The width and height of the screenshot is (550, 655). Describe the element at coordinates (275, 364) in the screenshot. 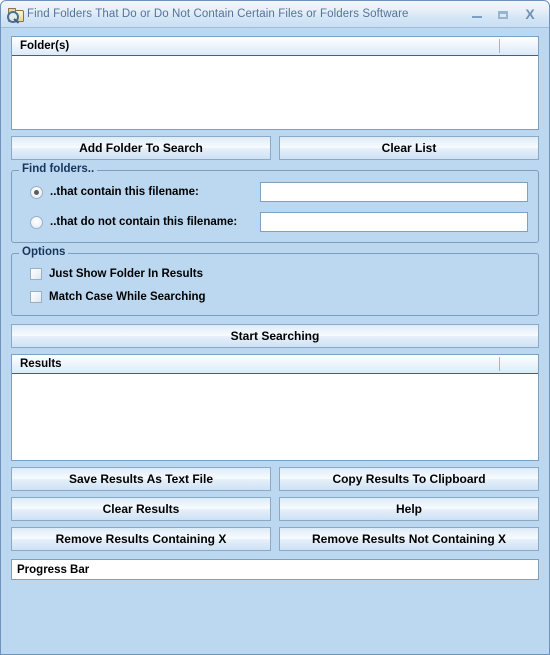

I see `results-list-header: Results` at that location.